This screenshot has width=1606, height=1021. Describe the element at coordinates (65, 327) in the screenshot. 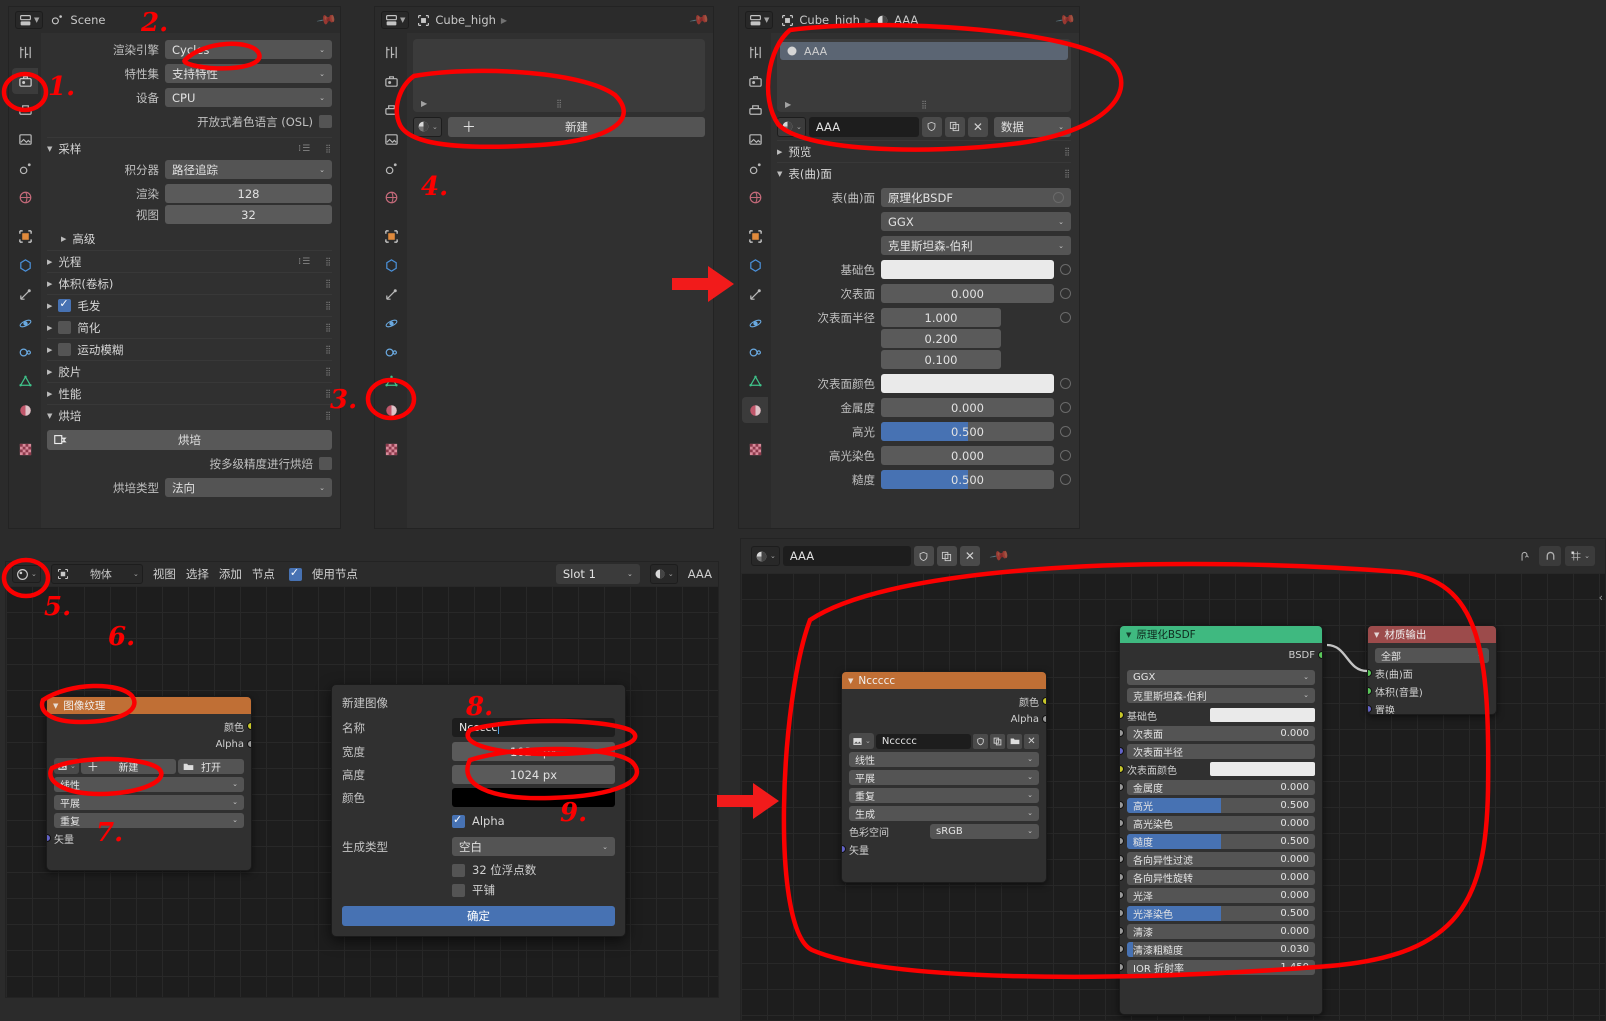

I see `simplify-checkbox` at that location.